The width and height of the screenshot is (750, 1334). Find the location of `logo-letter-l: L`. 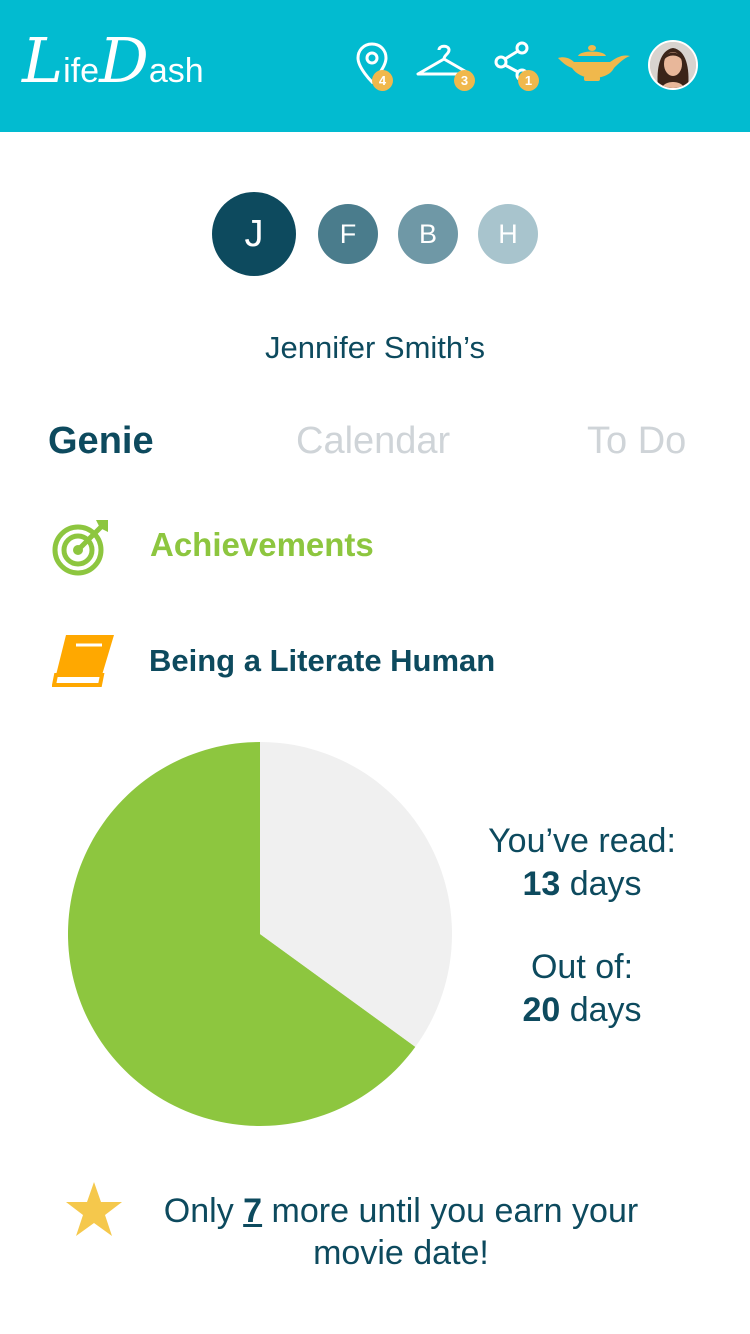

logo-letter-l: L is located at coordinates (43, 60).